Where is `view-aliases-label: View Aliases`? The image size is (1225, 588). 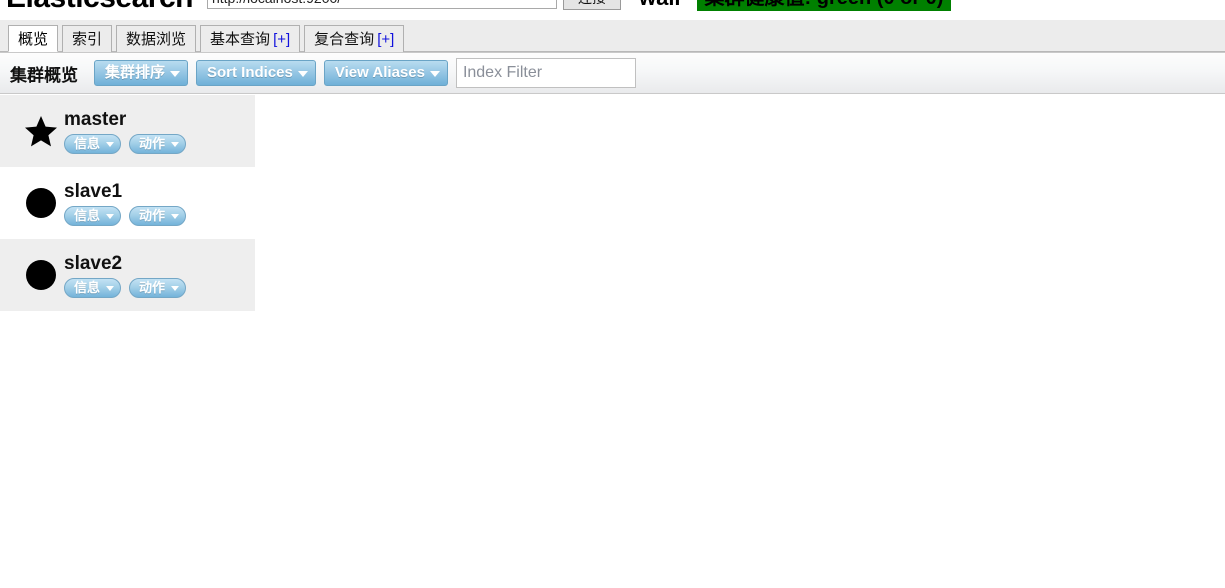
view-aliases-label: View Aliases is located at coordinates (379, 72).